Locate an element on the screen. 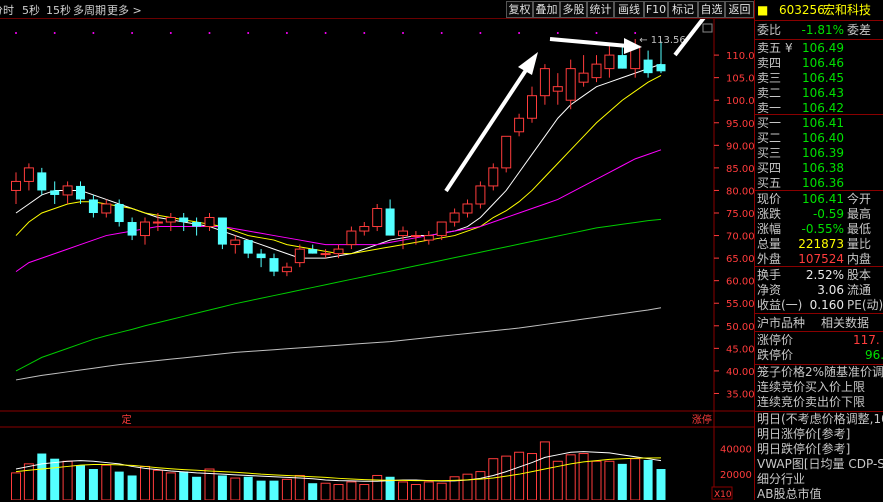 The height and width of the screenshot is (502, 883). y-tick-label: 75.00 is located at coordinates (740, 214).